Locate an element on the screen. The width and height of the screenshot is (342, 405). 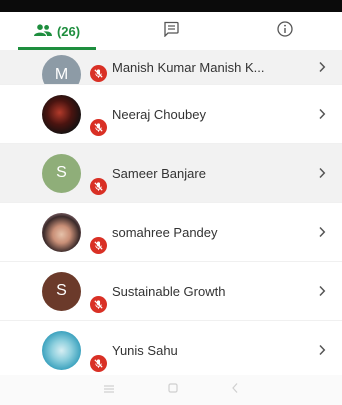
participant-row: Yunis Sahu is located at coordinates (171, 350).